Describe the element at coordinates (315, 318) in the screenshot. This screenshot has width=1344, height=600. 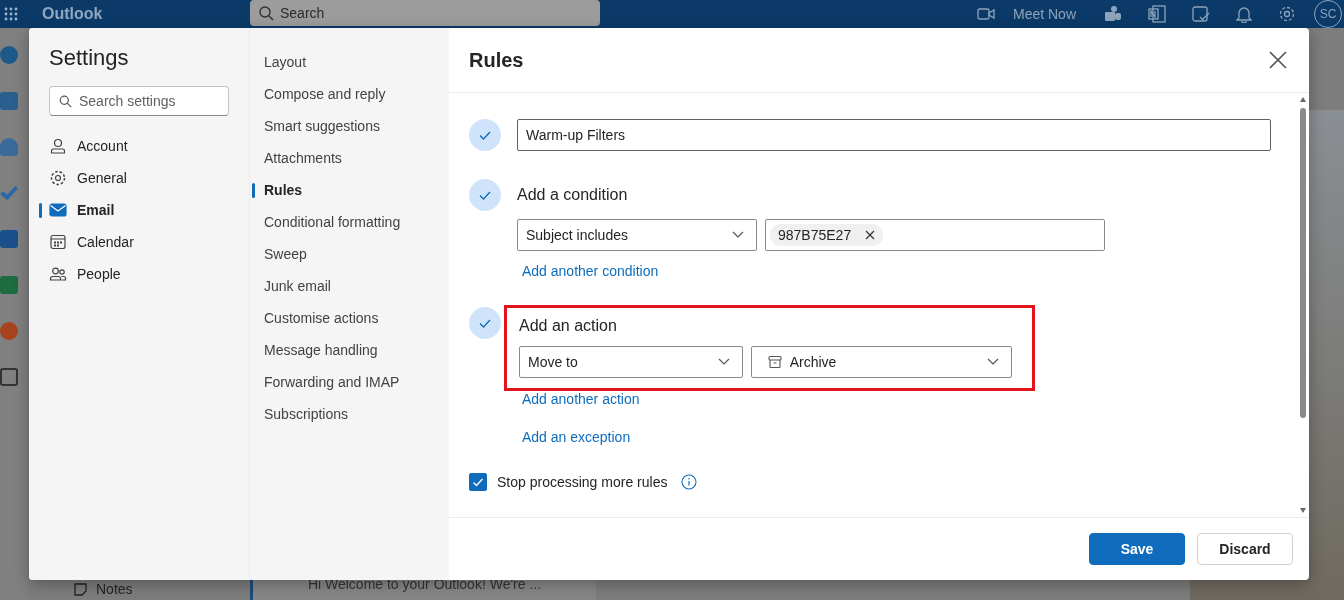
I see `email-settings-menu-item: Customise actions` at that location.